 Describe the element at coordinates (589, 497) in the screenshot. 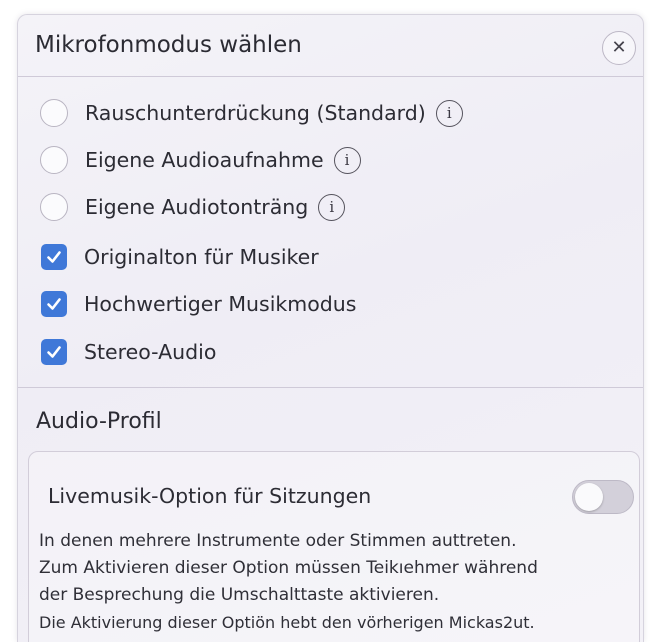

I see `toggle-knob` at that location.